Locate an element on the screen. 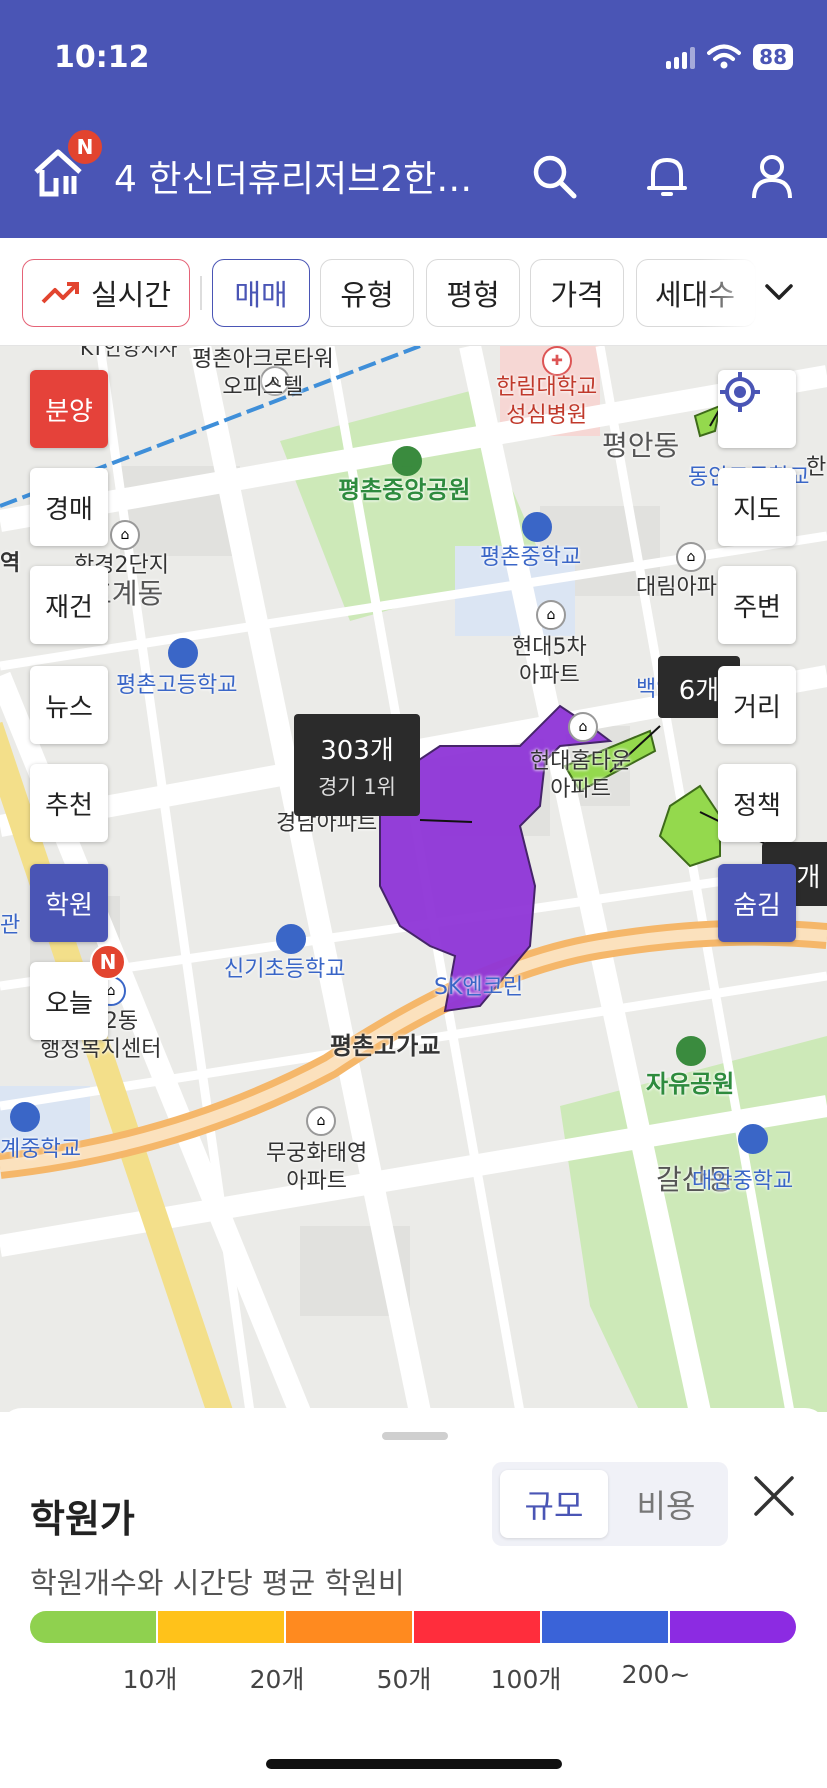 Image resolution: width=827 pixels, height=1788 pixels. filter-size-chip: 평형 is located at coordinates (473, 293).